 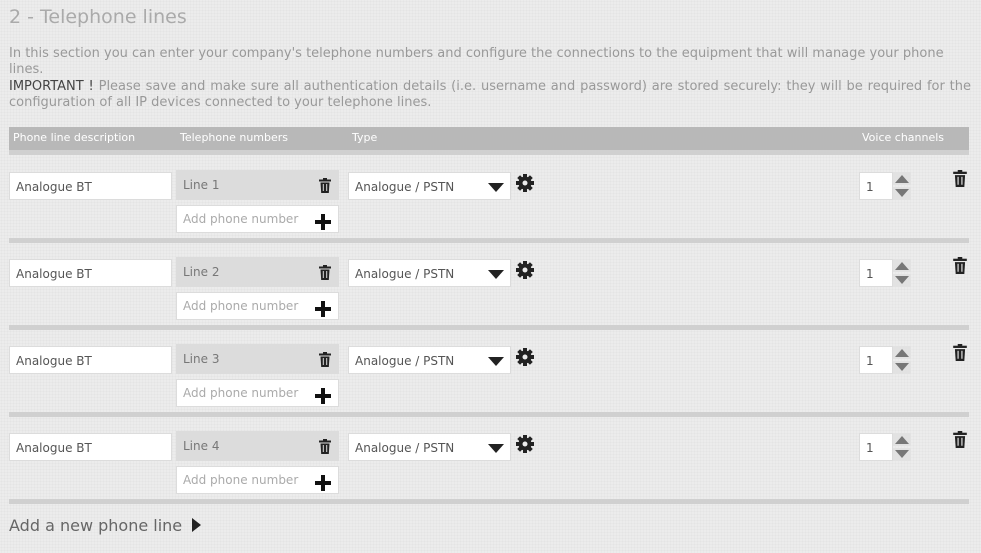 What do you see at coordinates (98, 17) in the screenshot?
I see `section-title: 2 - Telephone lines` at bounding box center [98, 17].